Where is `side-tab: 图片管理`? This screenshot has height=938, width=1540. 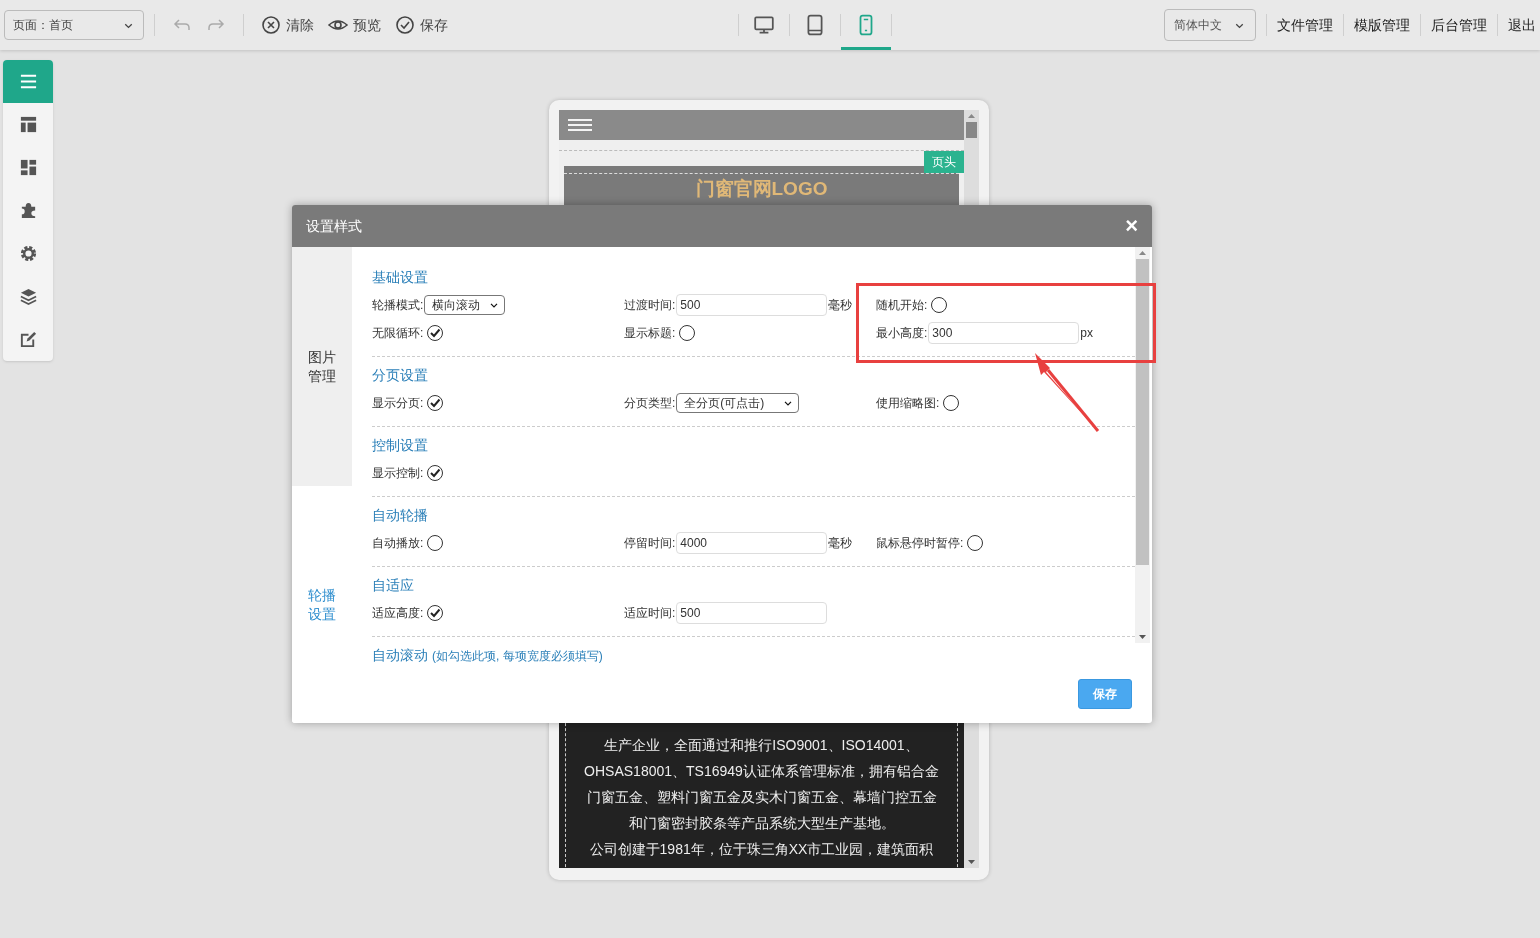
side-tab: 图片管理 is located at coordinates (322, 366).